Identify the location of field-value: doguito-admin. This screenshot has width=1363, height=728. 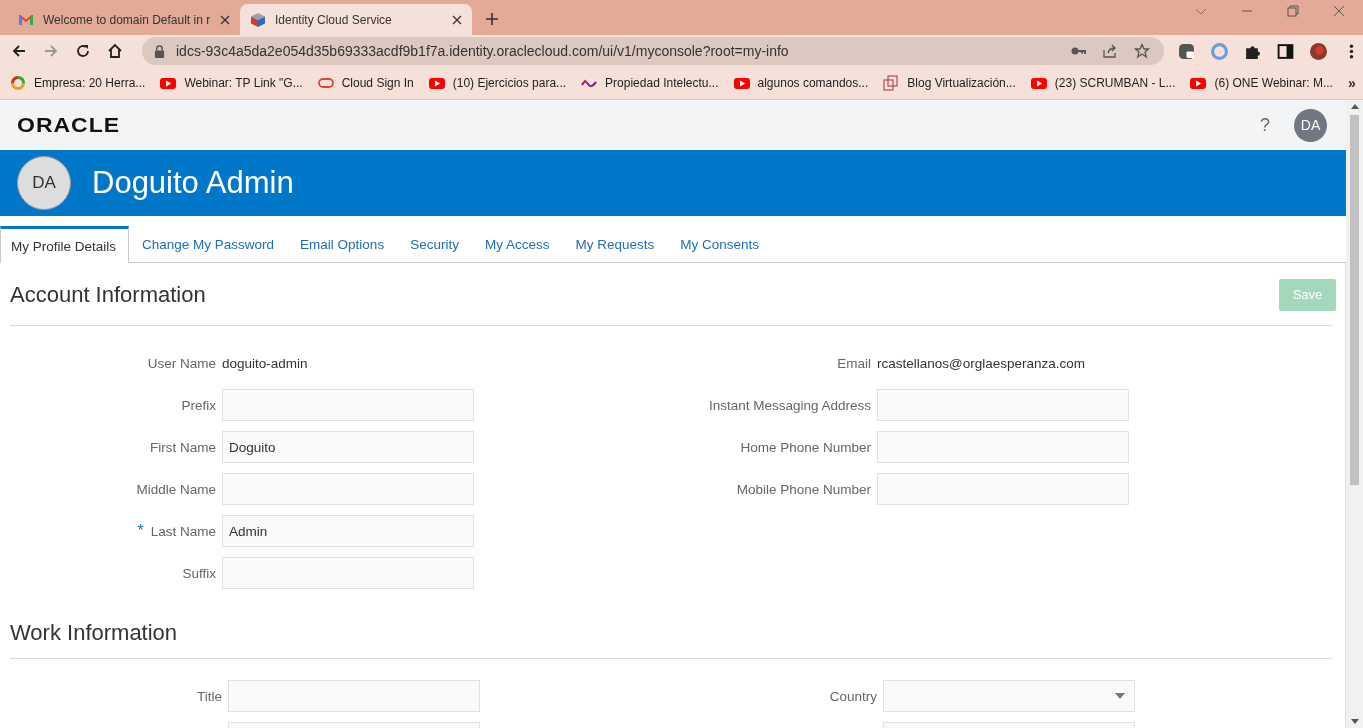
(265, 363).